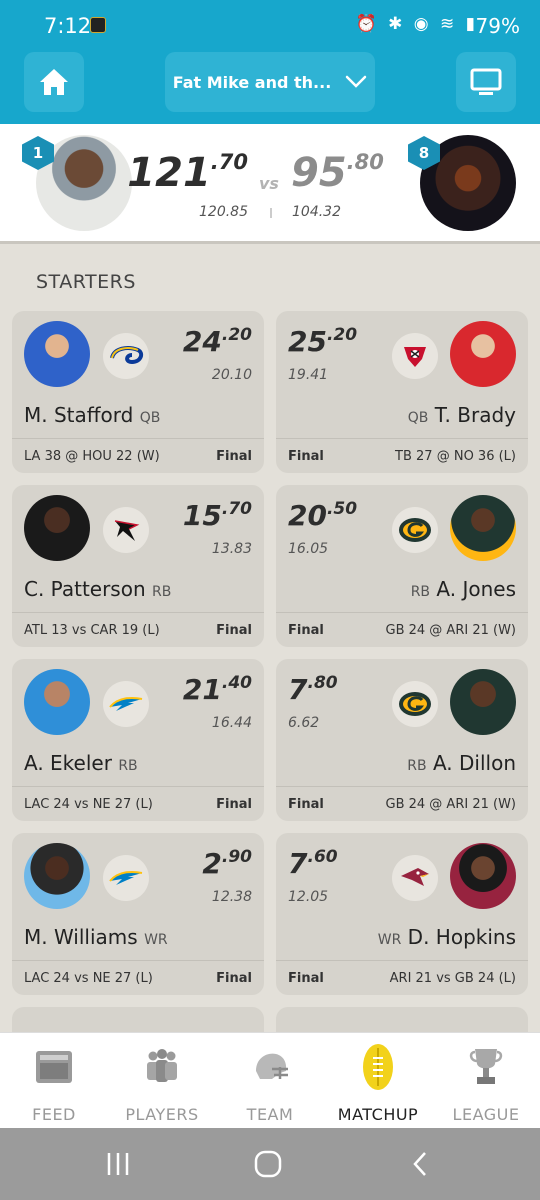  Describe the element at coordinates (322, 683) in the screenshot. I see `player-points-dec: .80` at that location.